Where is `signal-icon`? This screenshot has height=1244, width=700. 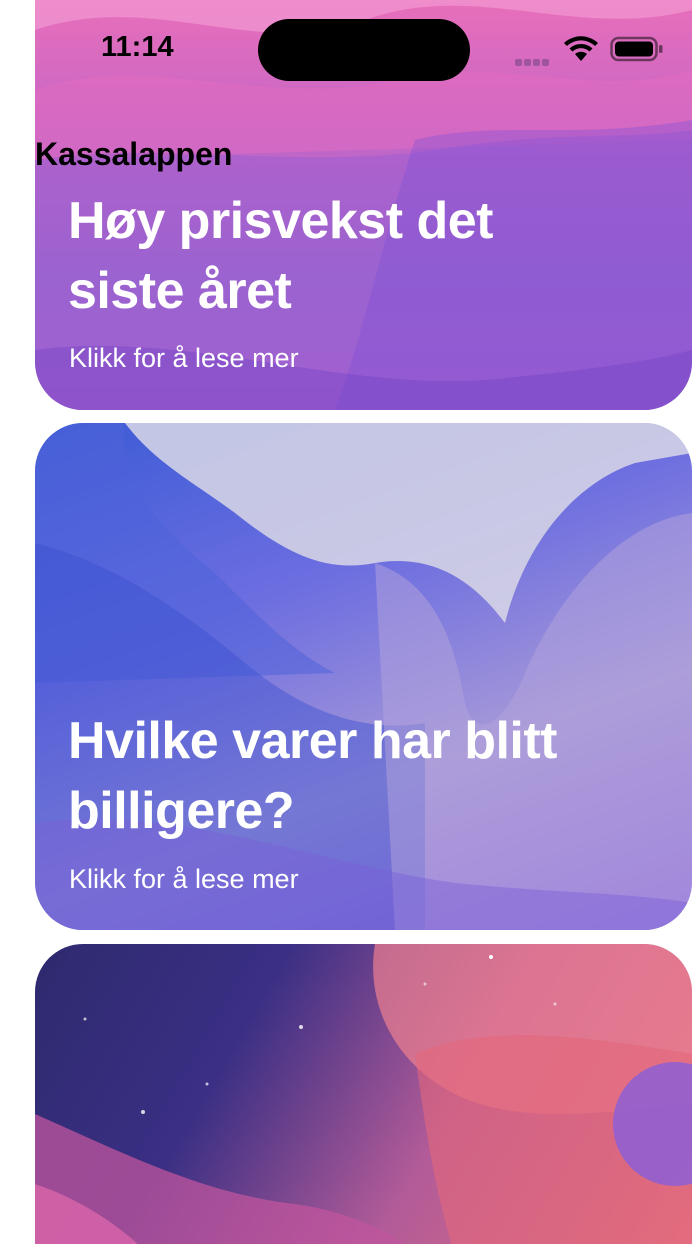 signal-icon is located at coordinates (535, 59).